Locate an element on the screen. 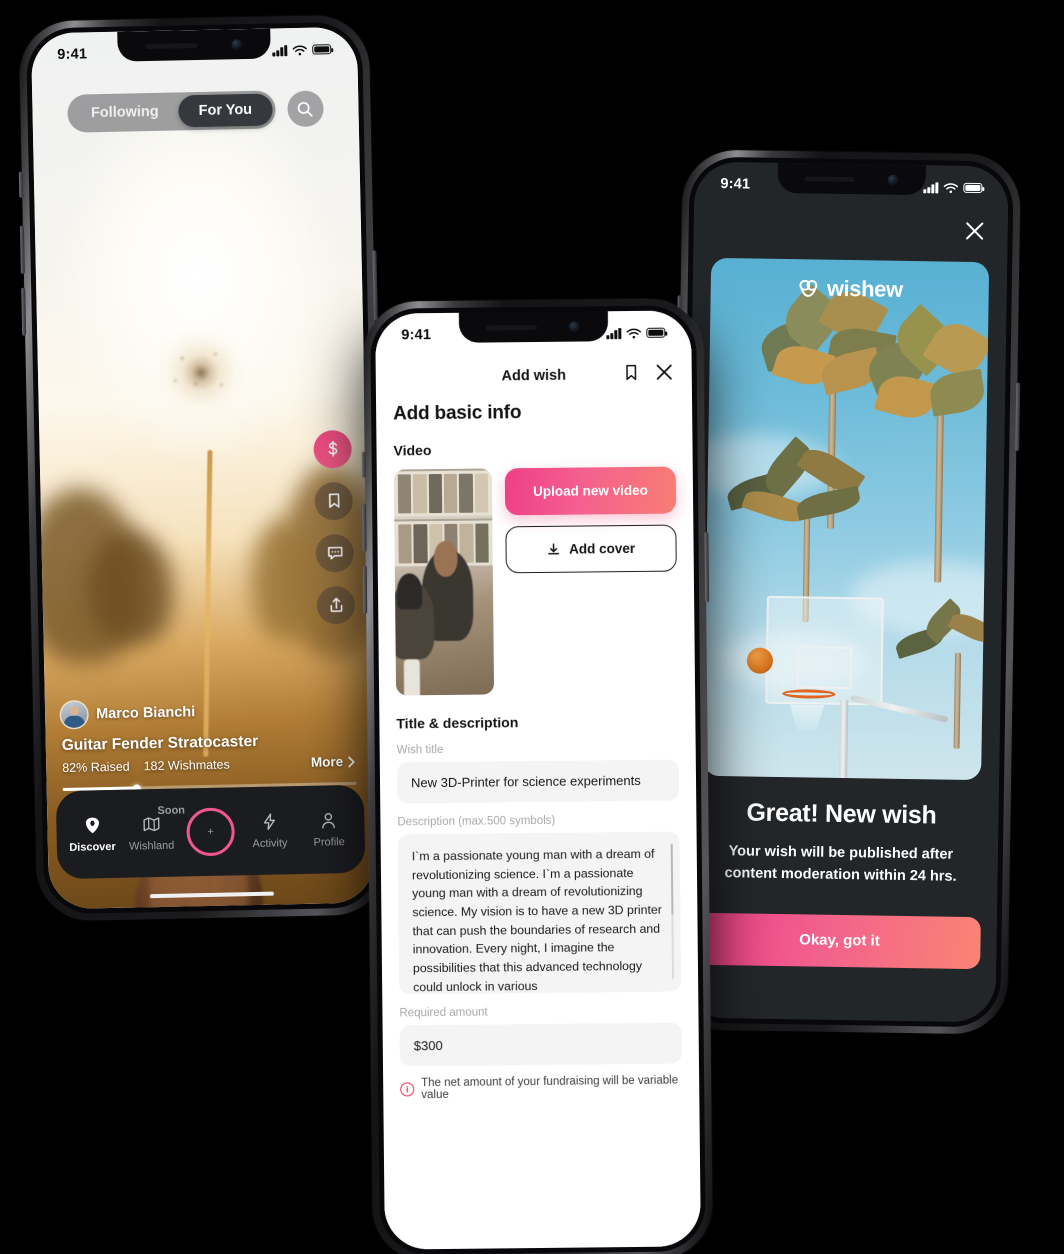  feed-tabs: Following For You is located at coordinates (195, 111).